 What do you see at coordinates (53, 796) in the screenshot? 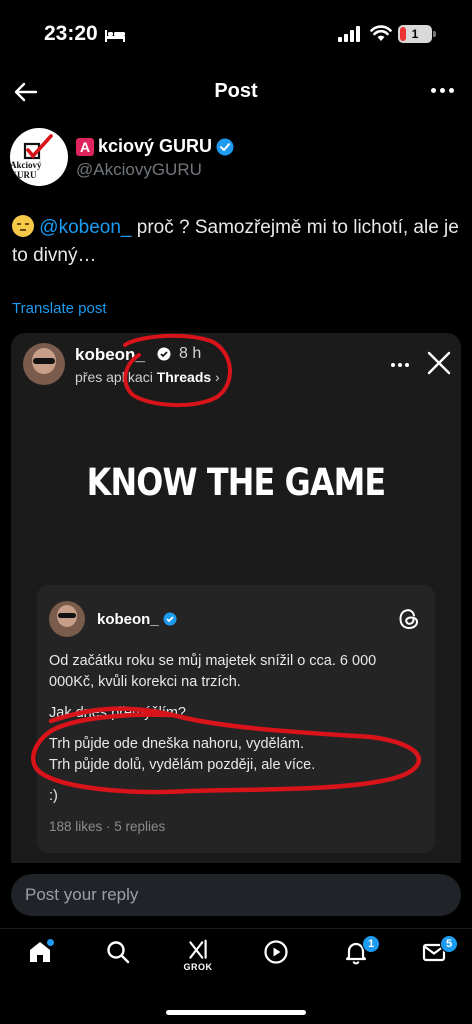
I see `card-paragraph: :)` at bounding box center [53, 796].